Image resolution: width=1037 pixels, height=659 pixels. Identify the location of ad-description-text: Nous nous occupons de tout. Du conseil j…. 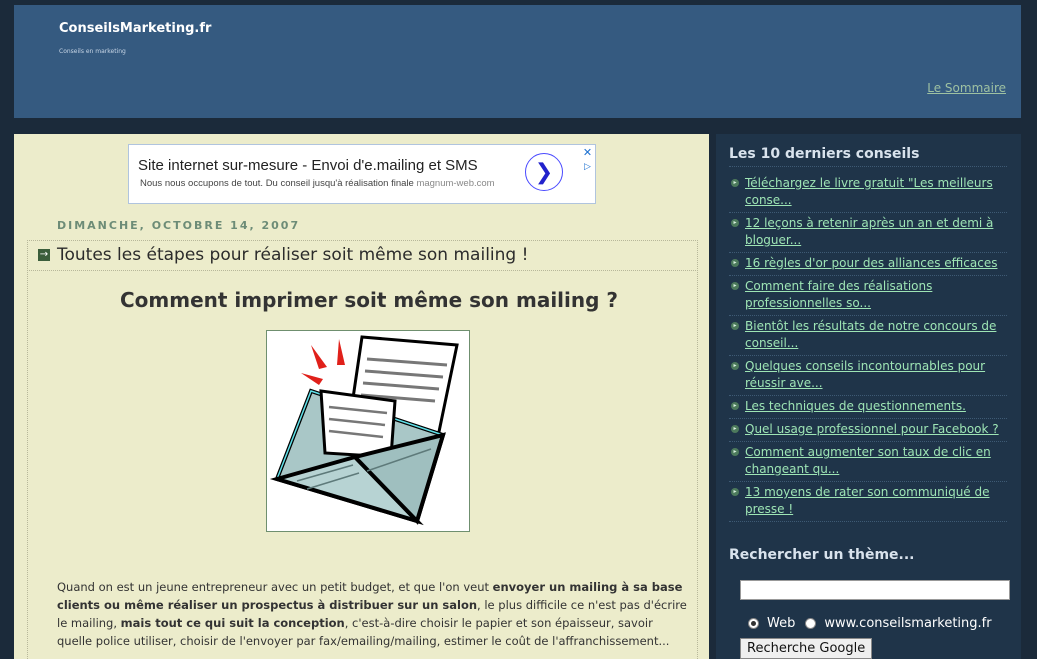
(277, 183).